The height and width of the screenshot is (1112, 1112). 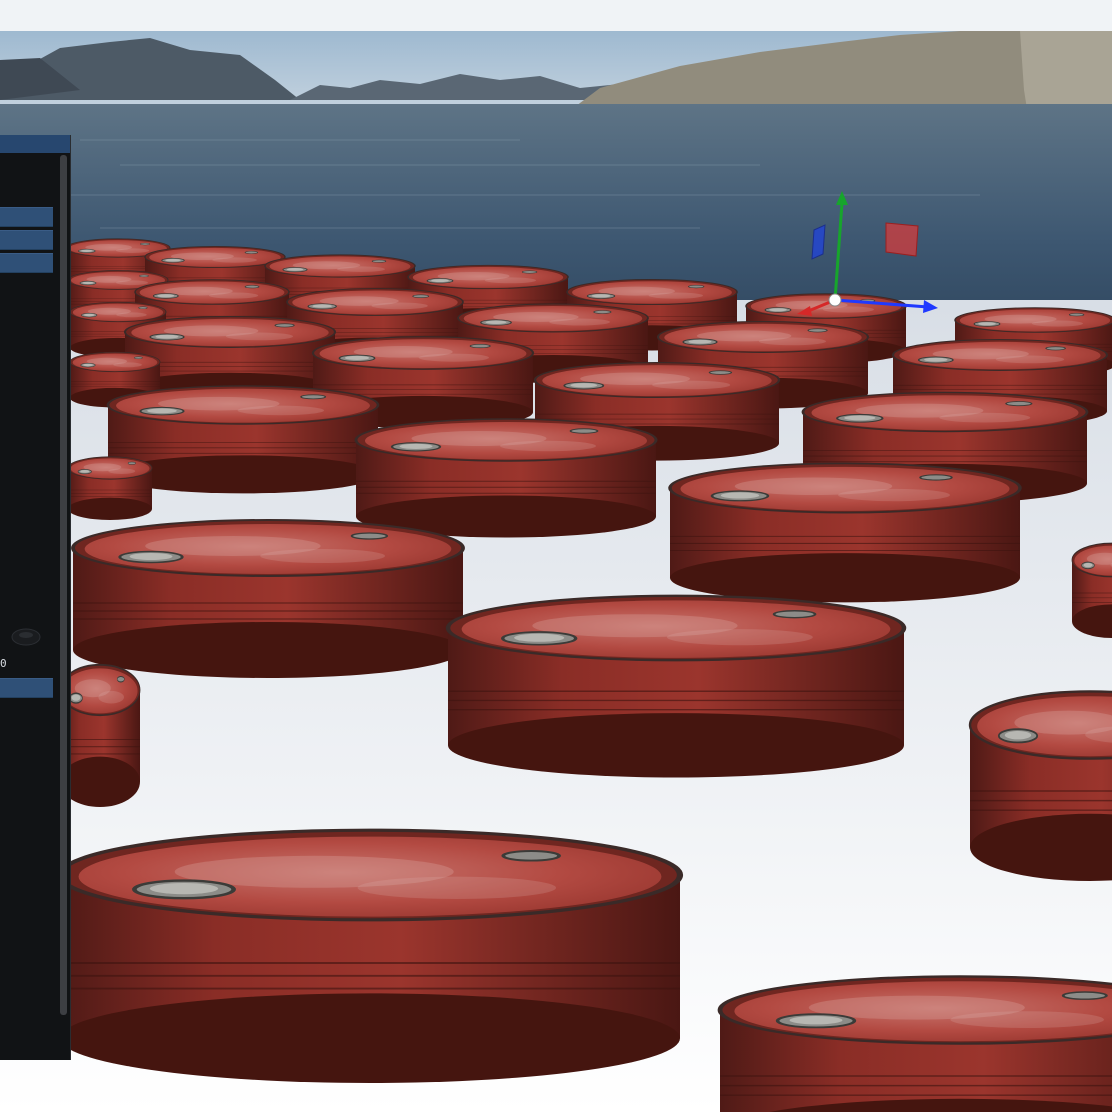 I want to click on yz-plane-handle, so click(x=818, y=242).